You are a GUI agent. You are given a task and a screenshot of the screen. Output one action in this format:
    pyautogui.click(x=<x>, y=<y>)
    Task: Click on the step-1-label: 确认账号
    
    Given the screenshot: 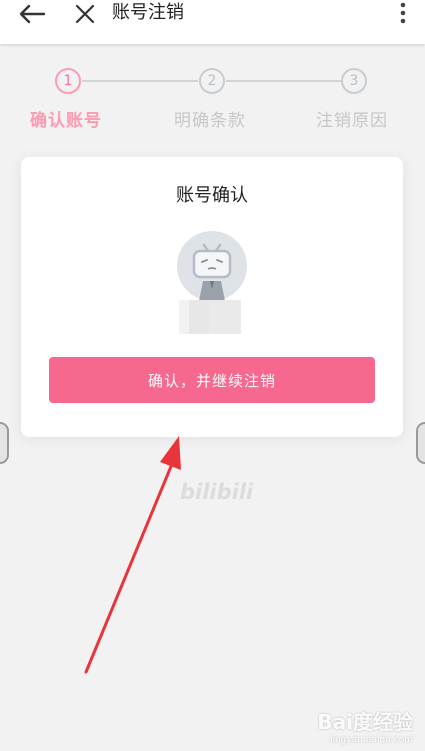 What is the action you would take?
    pyautogui.click(x=66, y=121)
    